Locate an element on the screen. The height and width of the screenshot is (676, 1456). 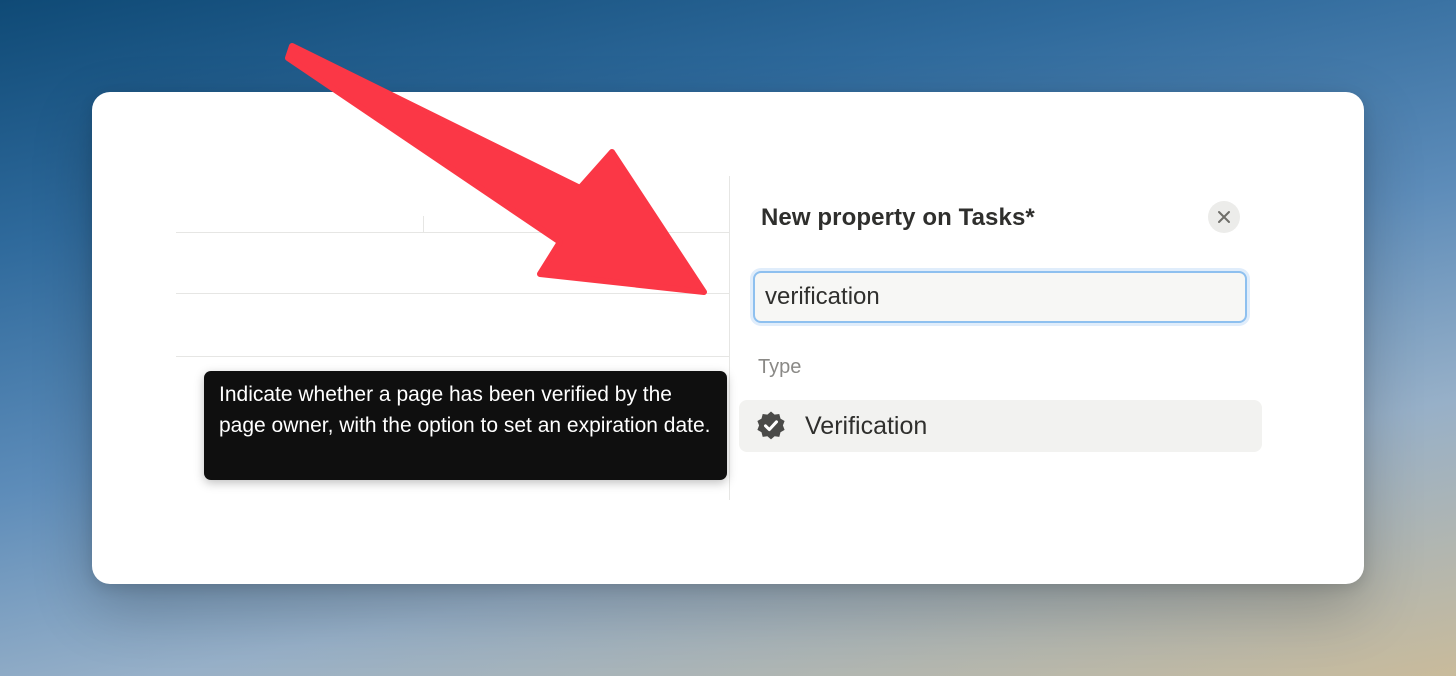
panel-title: New property on Tasks* is located at coordinates (898, 217).